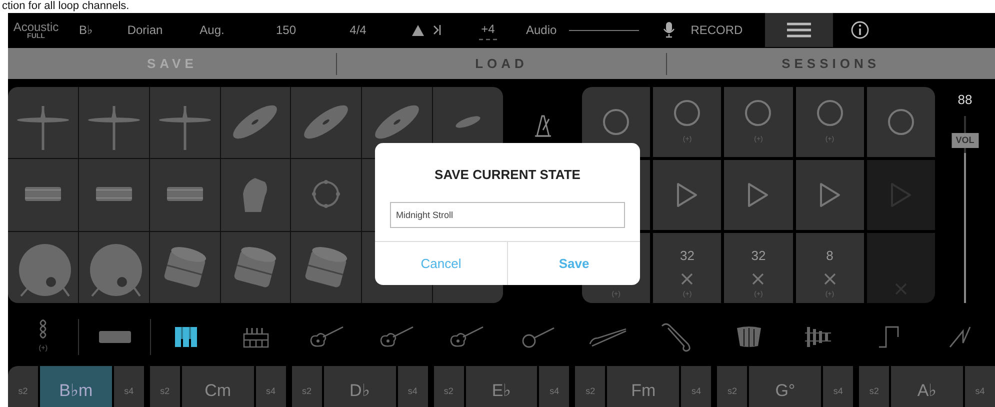 The image size is (995, 407). Describe the element at coordinates (185, 337) in the screenshot. I see `piano-keys-icon` at that location.